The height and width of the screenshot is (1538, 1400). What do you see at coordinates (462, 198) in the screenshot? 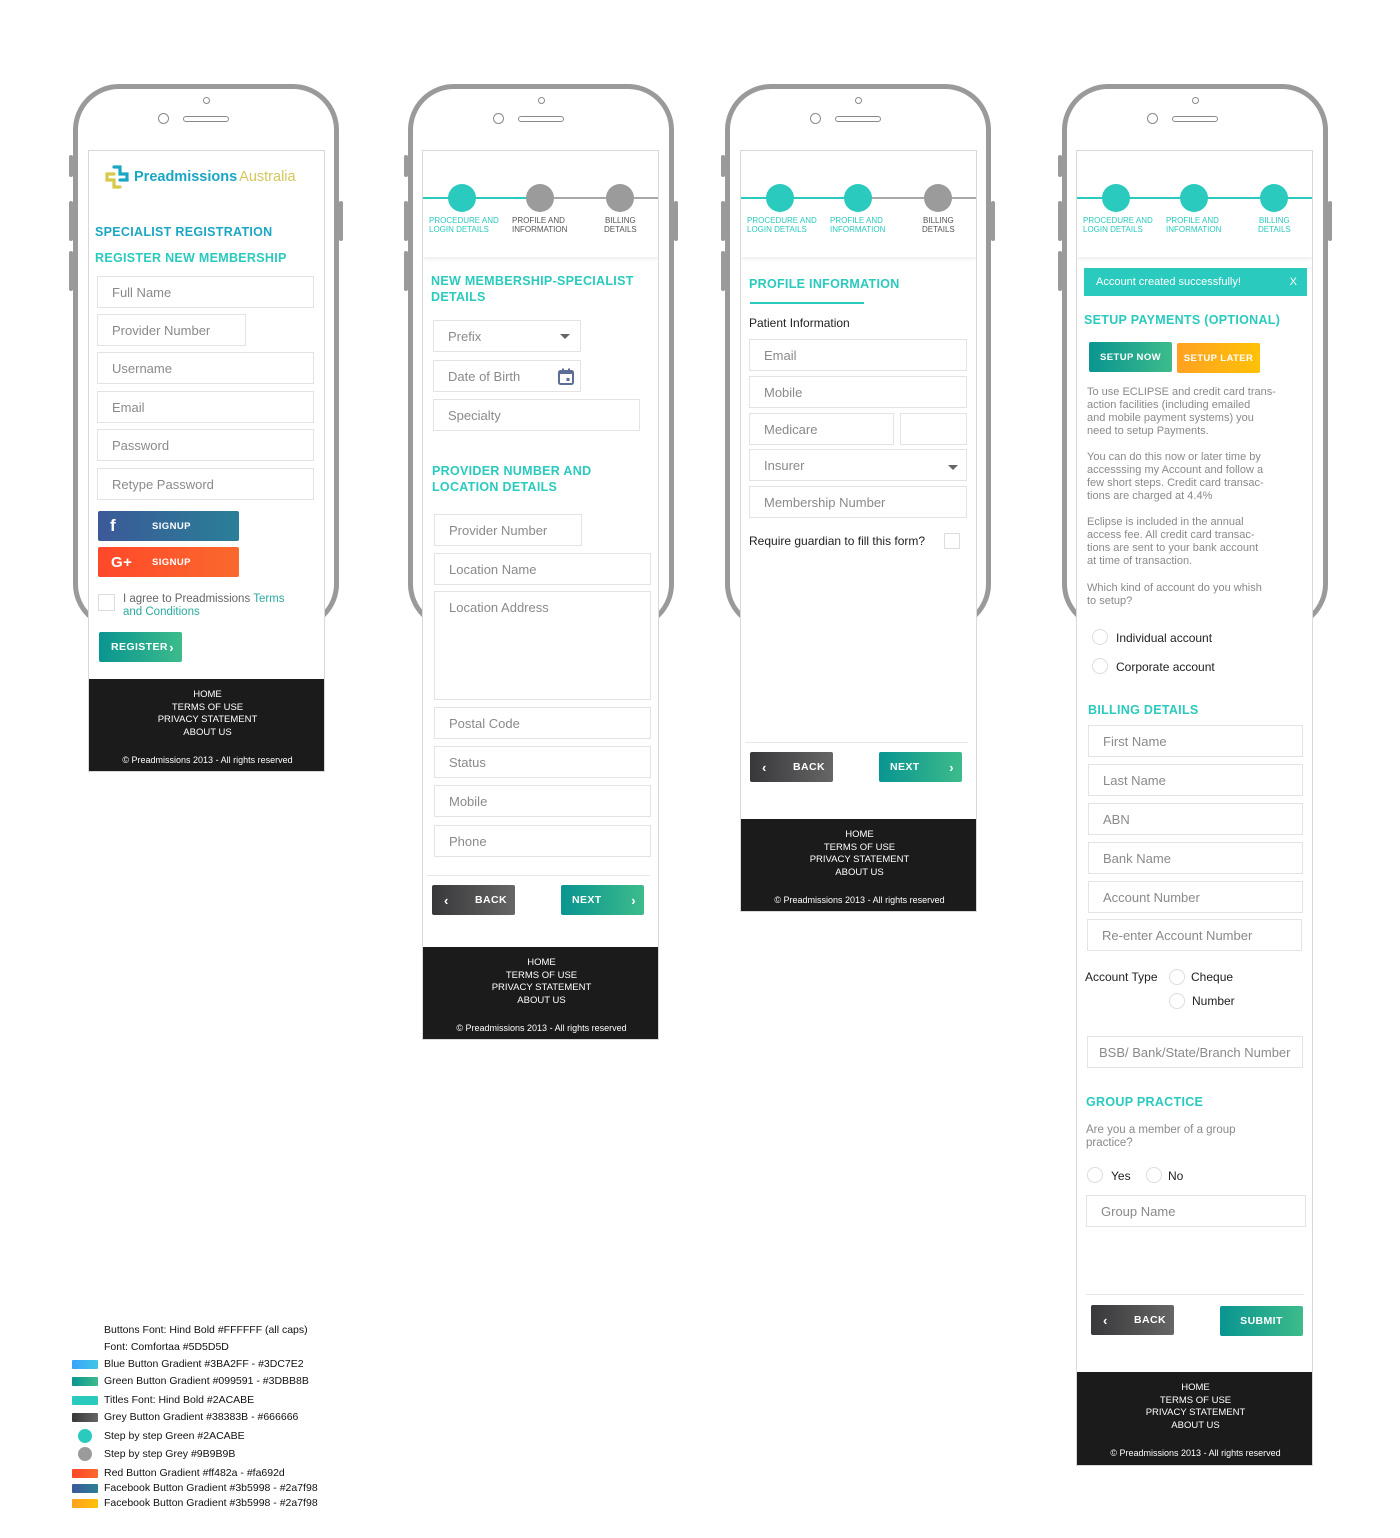
I see `step-1-indicator` at bounding box center [462, 198].